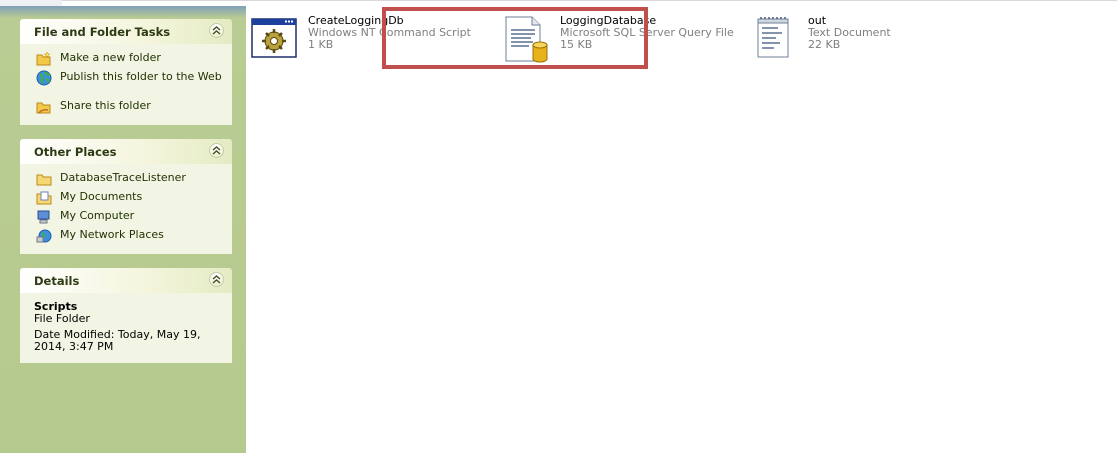  Describe the element at coordinates (44, 180) in the screenshot. I see `folder-icon` at that location.